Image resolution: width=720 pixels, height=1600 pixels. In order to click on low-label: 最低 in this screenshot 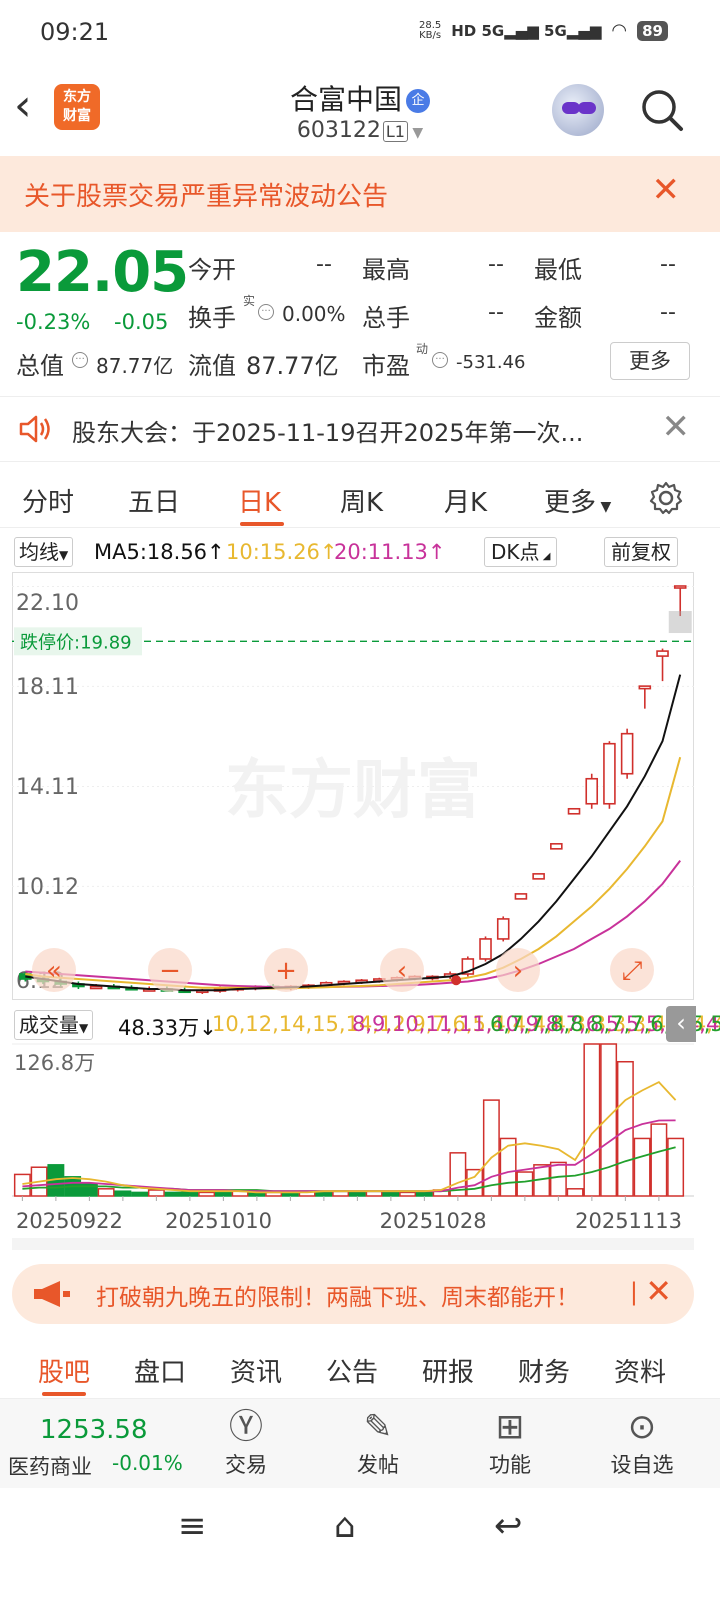, I will do `click(558, 270)`.